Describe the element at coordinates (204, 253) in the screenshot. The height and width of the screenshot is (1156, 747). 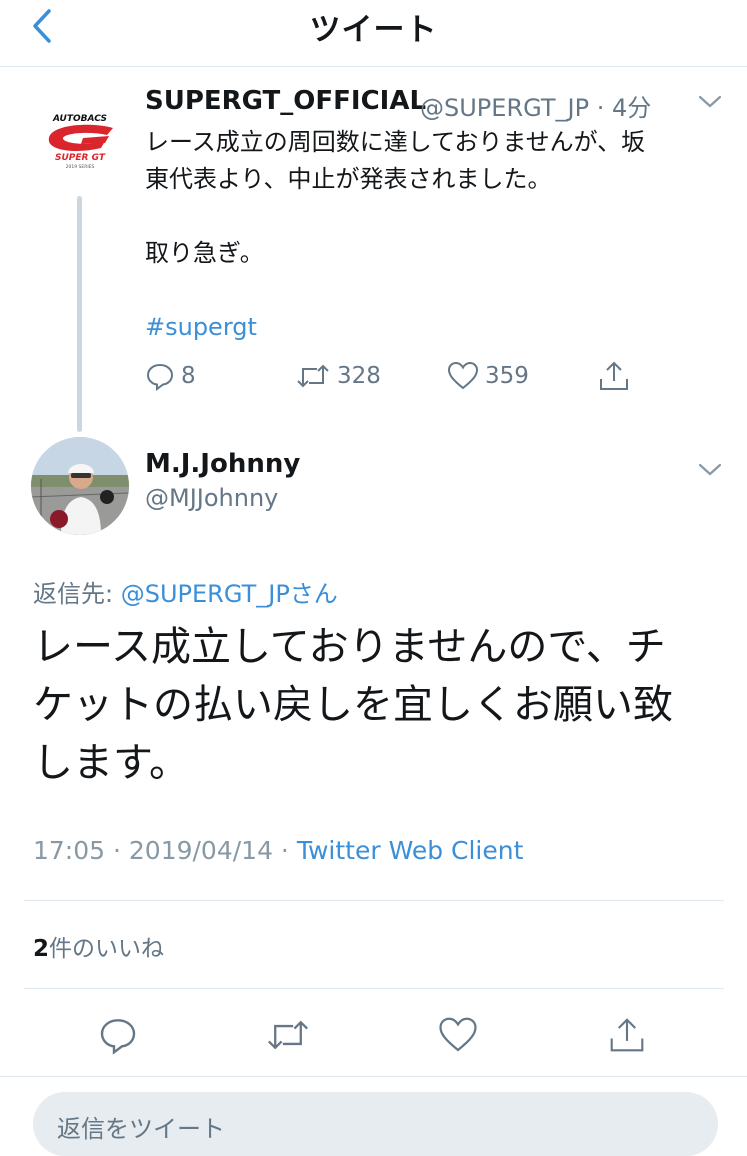
I see `parent-text-line: 取り急ぎ。` at that location.